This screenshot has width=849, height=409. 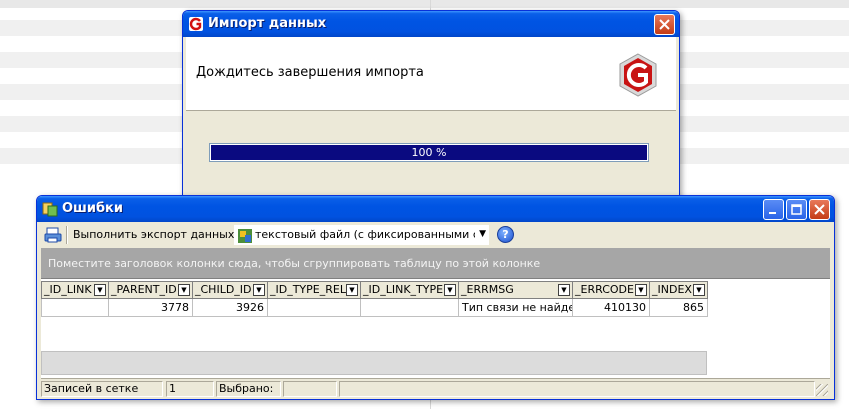 I want to click on minimize-icon, so click(x=772, y=213).